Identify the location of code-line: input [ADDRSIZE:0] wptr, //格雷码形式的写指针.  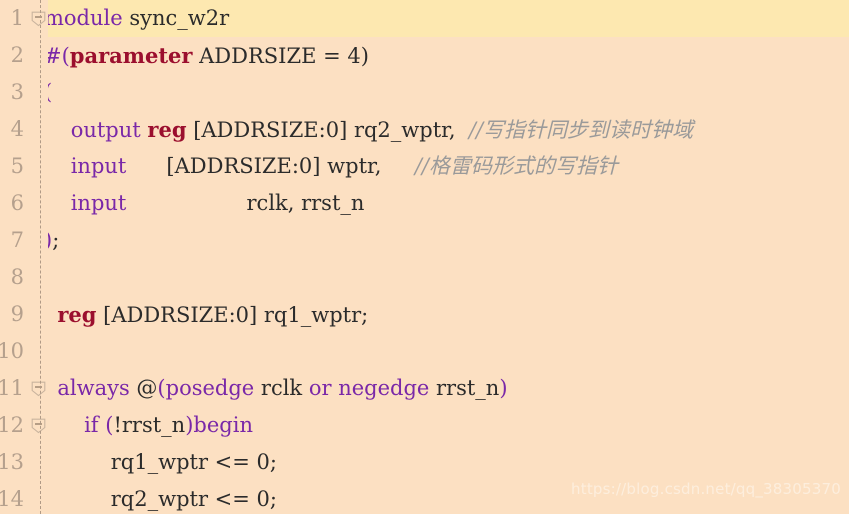
(424, 166).